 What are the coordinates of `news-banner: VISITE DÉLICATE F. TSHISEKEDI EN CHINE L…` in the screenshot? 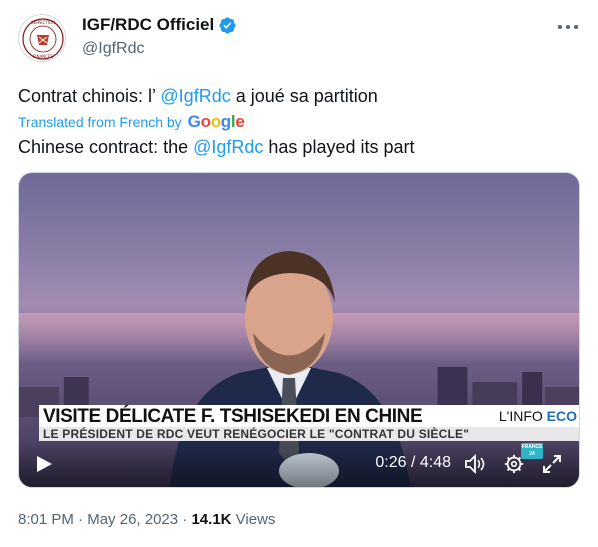 It's located at (309, 423).